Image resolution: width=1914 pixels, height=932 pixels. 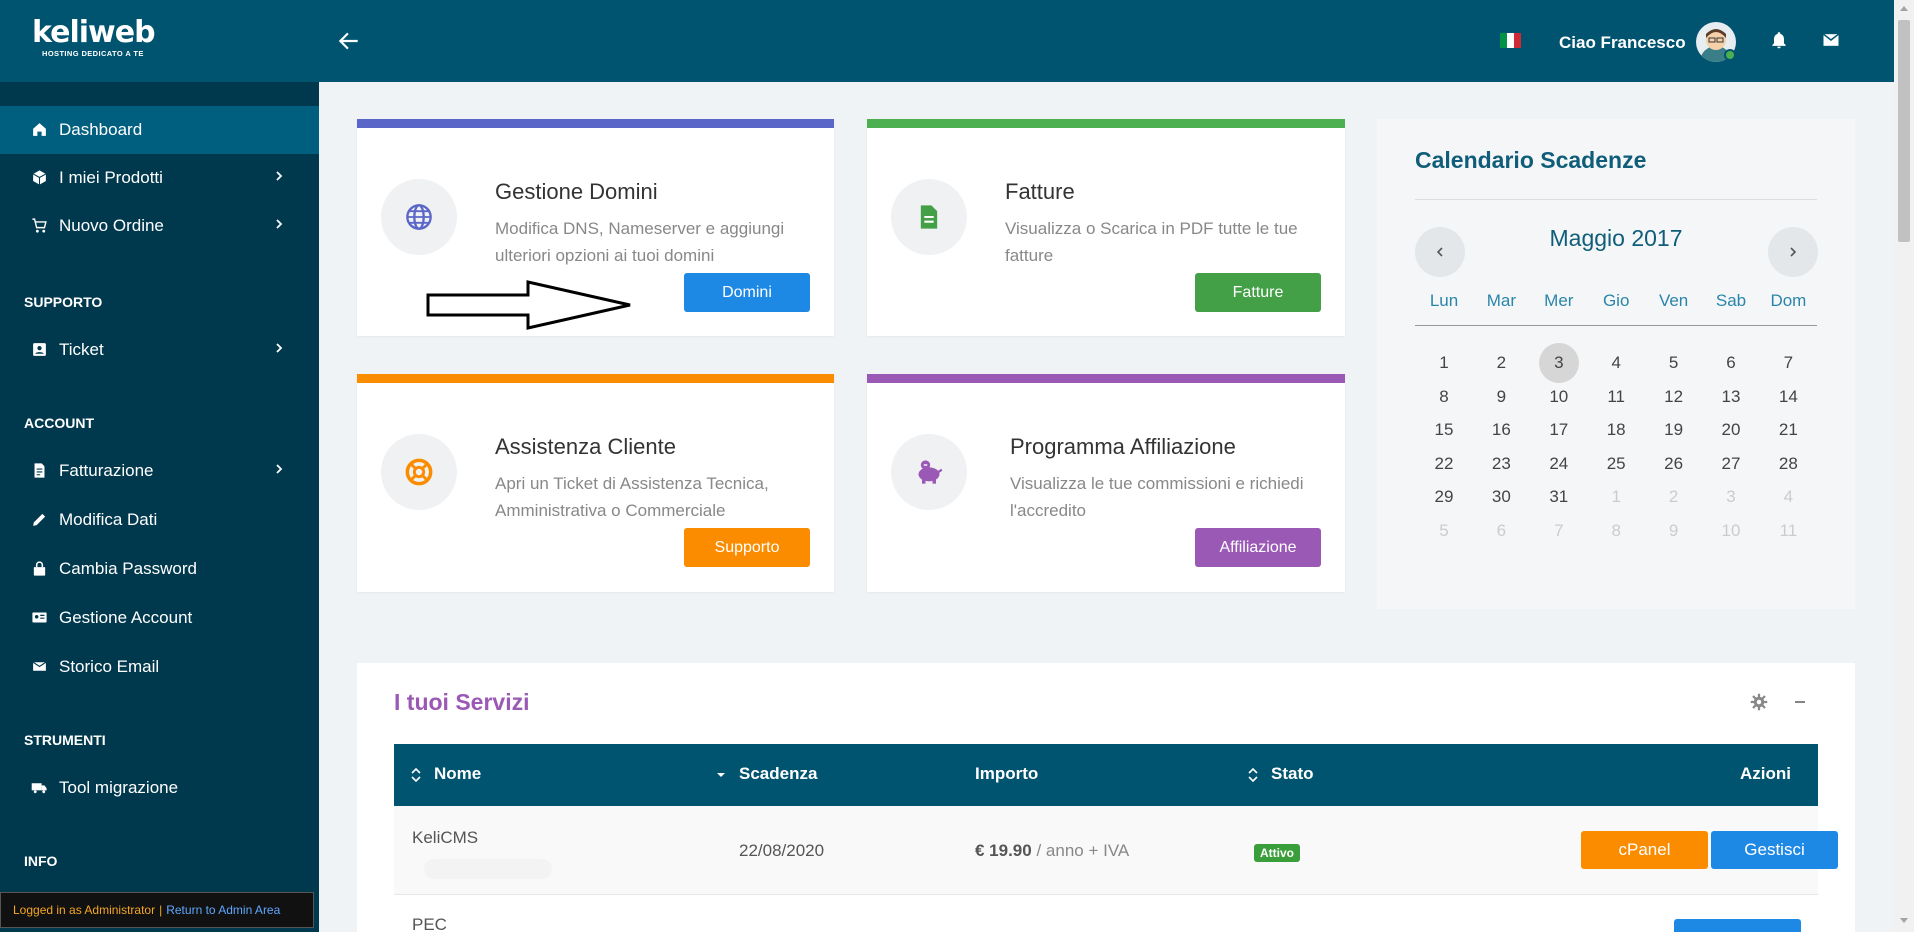 What do you see at coordinates (223, 910) in the screenshot?
I see `return-admin-link: Return to Admin Area` at bounding box center [223, 910].